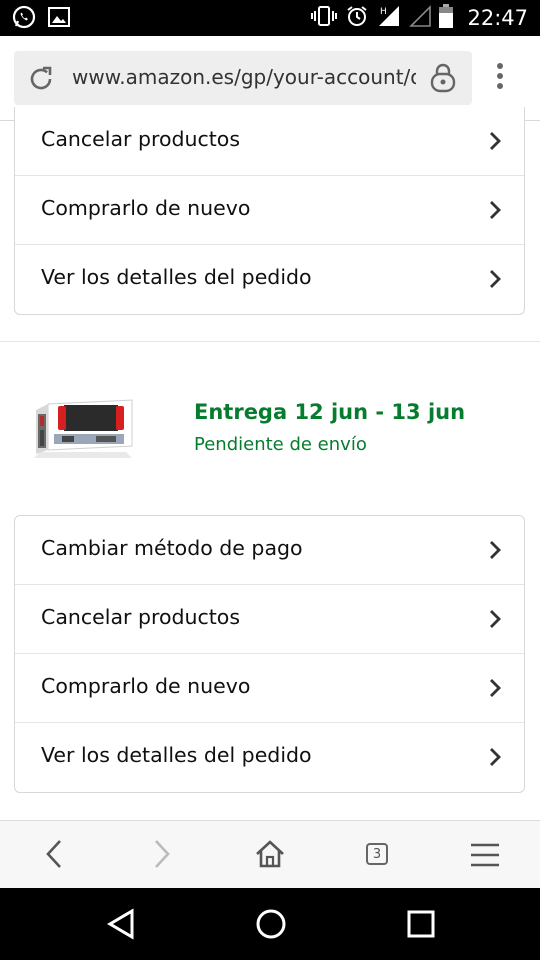 This screenshot has height=960, width=540. Describe the element at coordinates (383, 12) in the screenshot. I see `svg-text: H` at that location.